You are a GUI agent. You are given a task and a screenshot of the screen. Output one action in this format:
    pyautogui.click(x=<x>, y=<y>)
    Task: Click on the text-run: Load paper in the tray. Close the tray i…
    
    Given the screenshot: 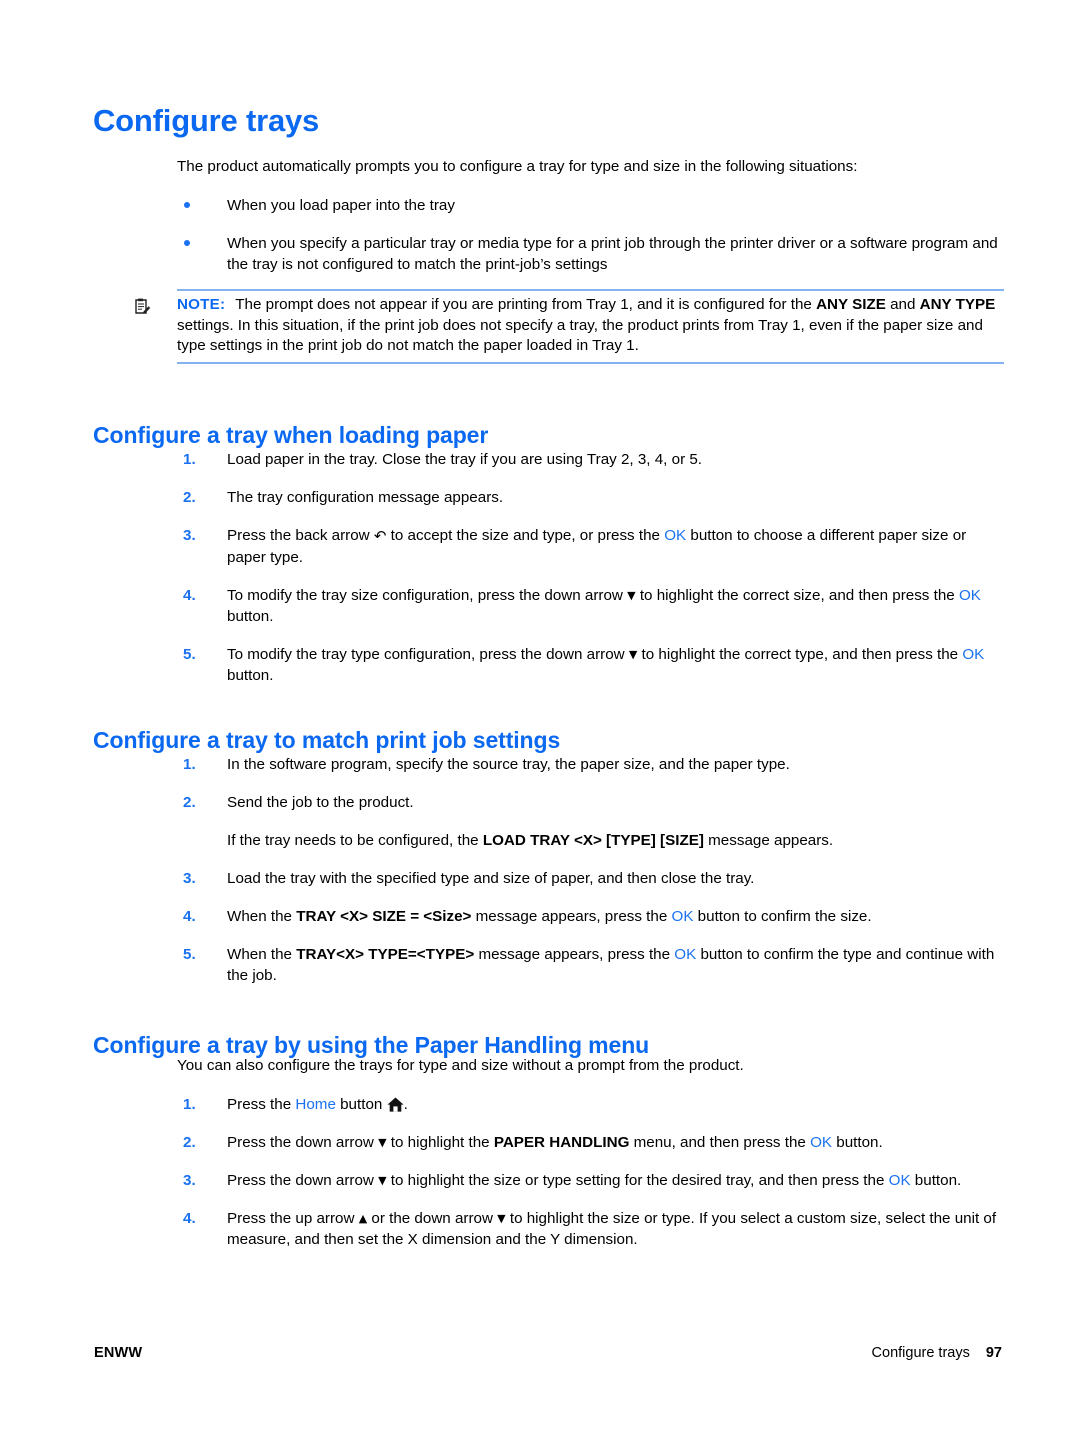 What is the action you would take?
    pyautogui.click(x=465, y=459)
    